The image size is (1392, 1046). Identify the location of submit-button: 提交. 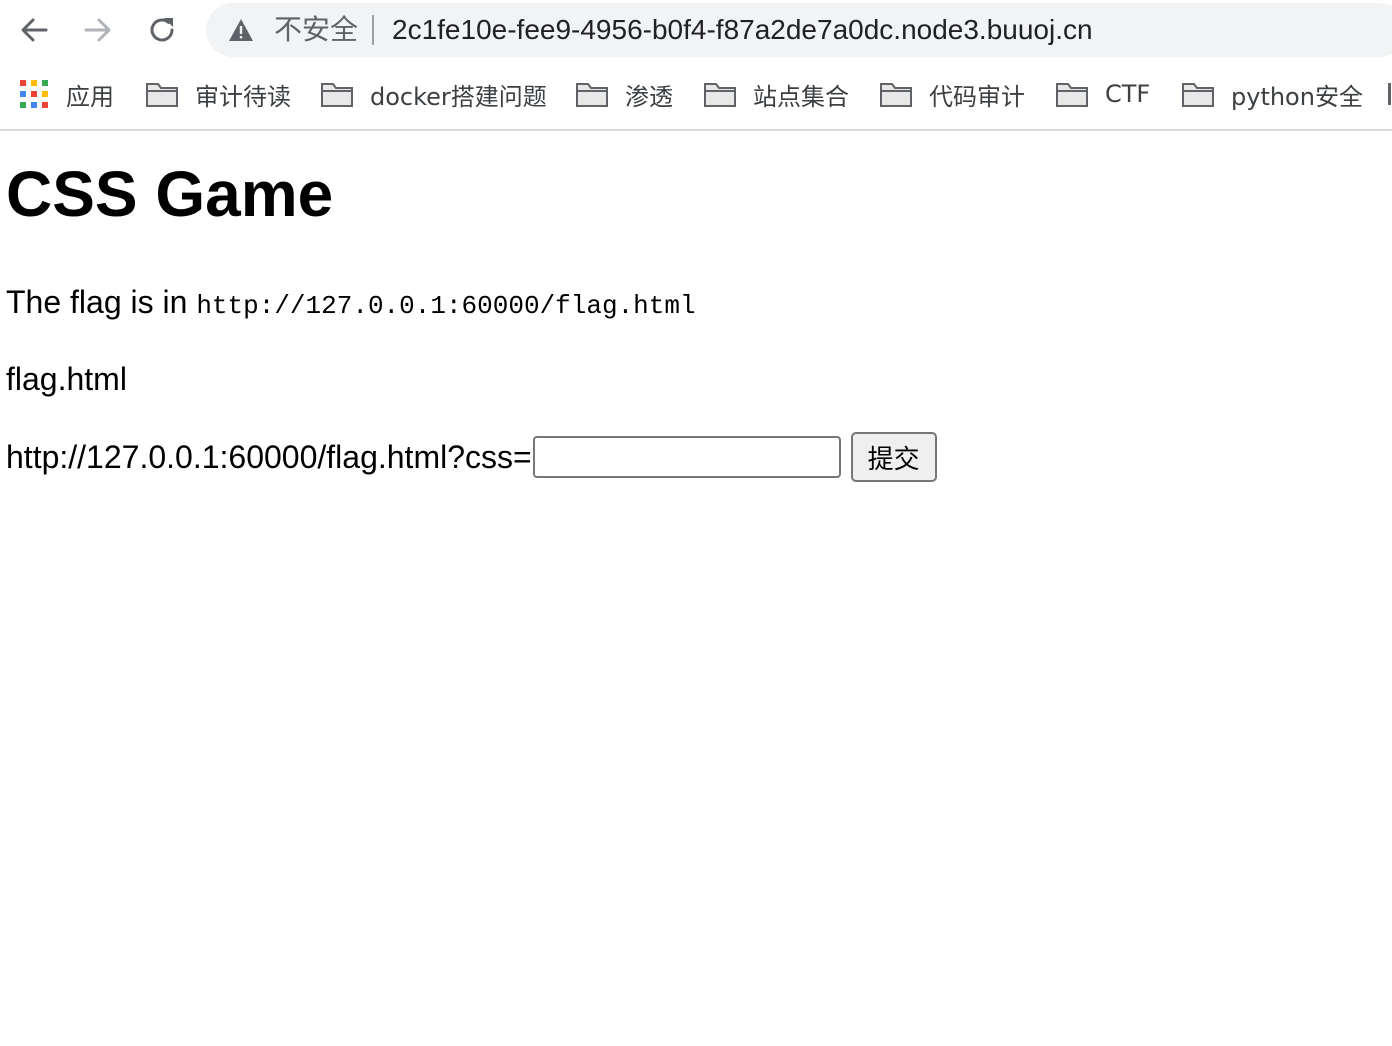
(893, 457).